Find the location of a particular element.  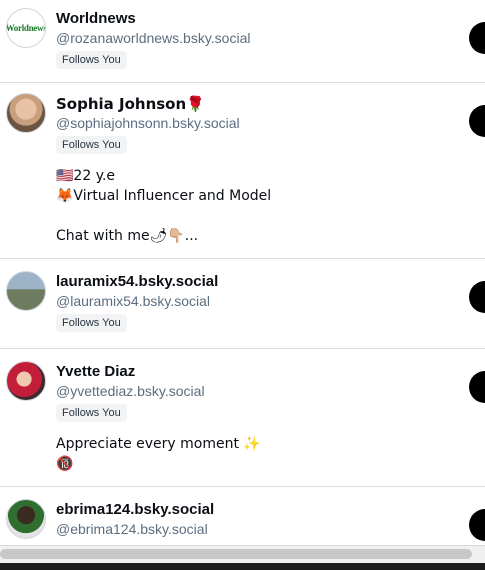

handle: @ebrima124.bsky.social is located at coordinates (135, 529).